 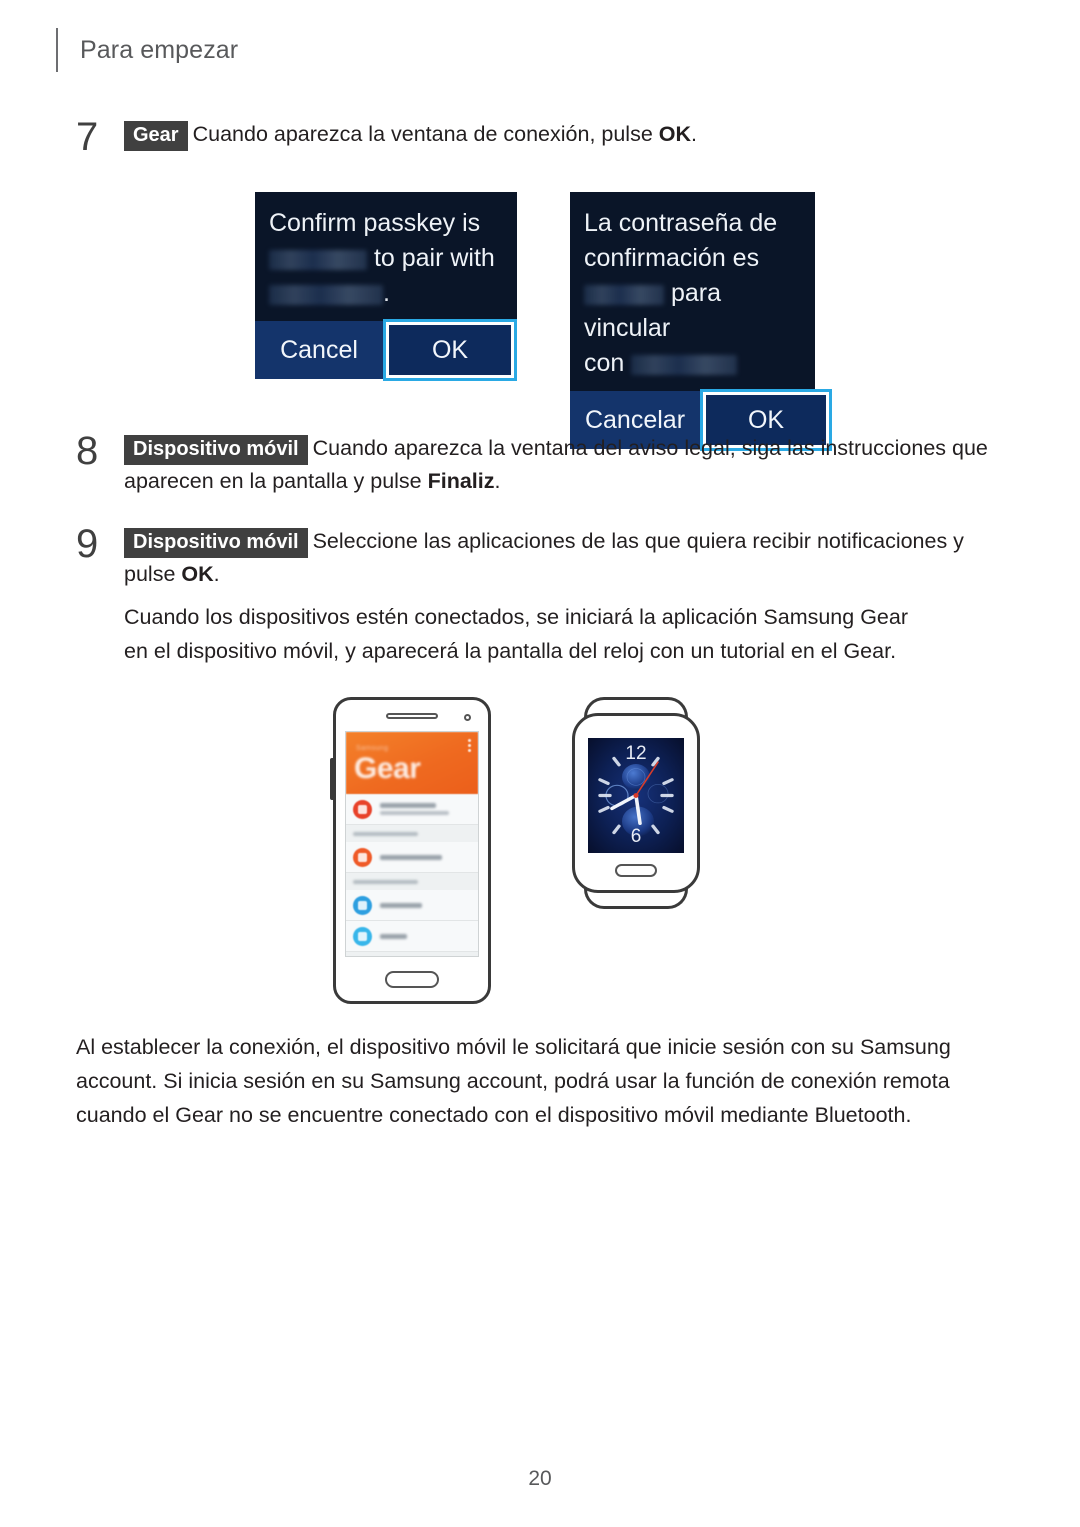 I want to click on page-header: Para empezar, so click(x=147, y=50).